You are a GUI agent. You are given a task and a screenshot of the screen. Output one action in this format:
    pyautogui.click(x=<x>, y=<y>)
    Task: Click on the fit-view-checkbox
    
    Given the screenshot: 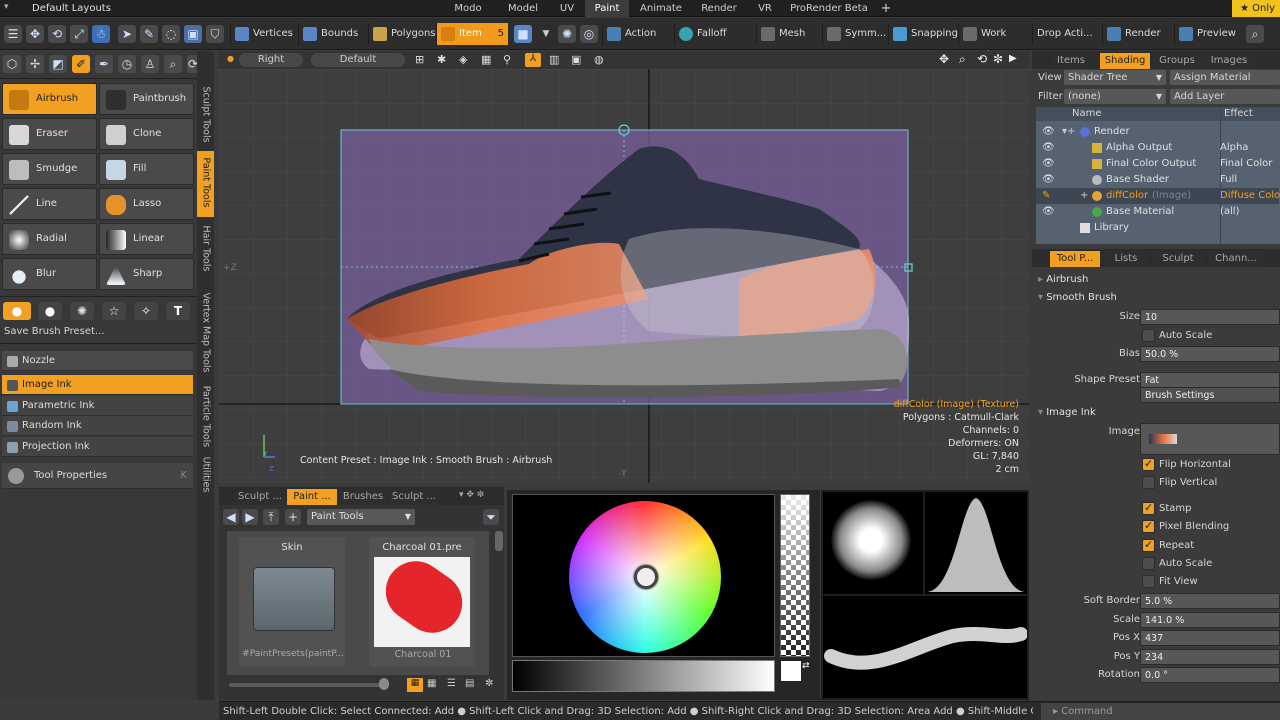 What is the action you would take?
    pyautogui.click(x=1148, y=581)
    